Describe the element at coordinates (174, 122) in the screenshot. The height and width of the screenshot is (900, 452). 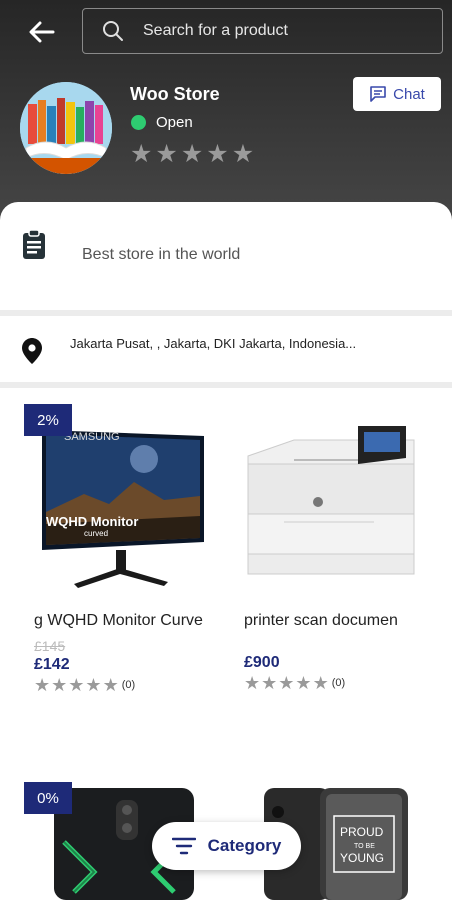
I see `status-text: Open` at that location.